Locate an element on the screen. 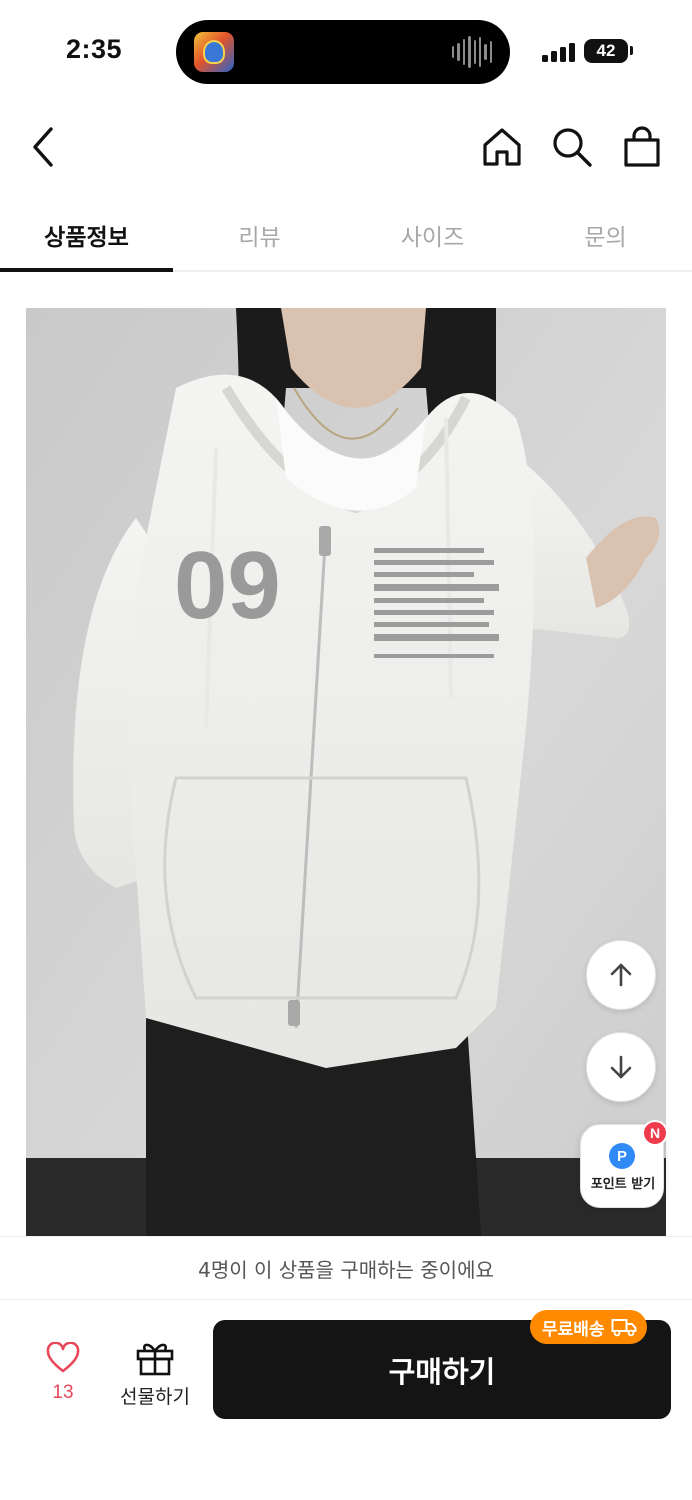  chevron-left-icon is located at coordinates (43, 147).